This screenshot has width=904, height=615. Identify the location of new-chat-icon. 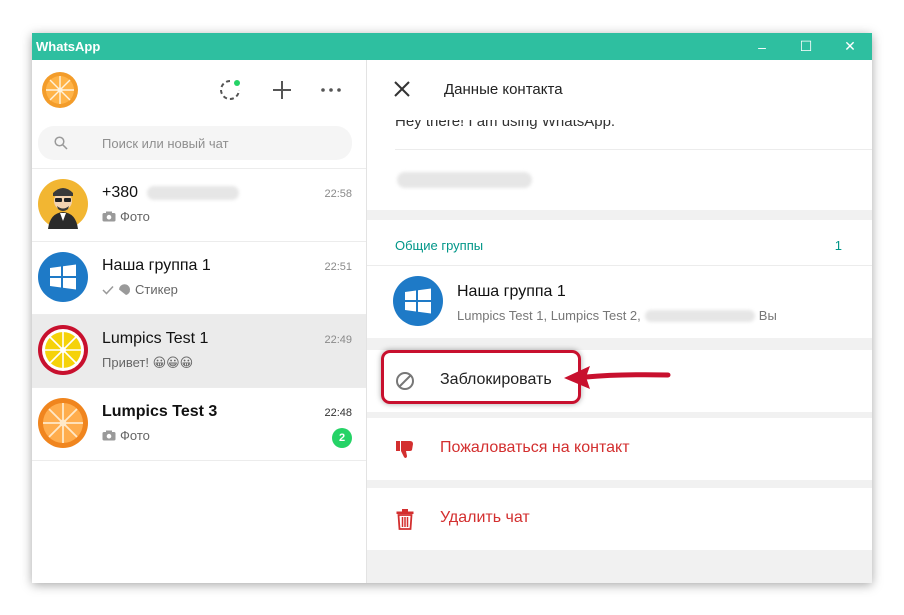
(282, 90).